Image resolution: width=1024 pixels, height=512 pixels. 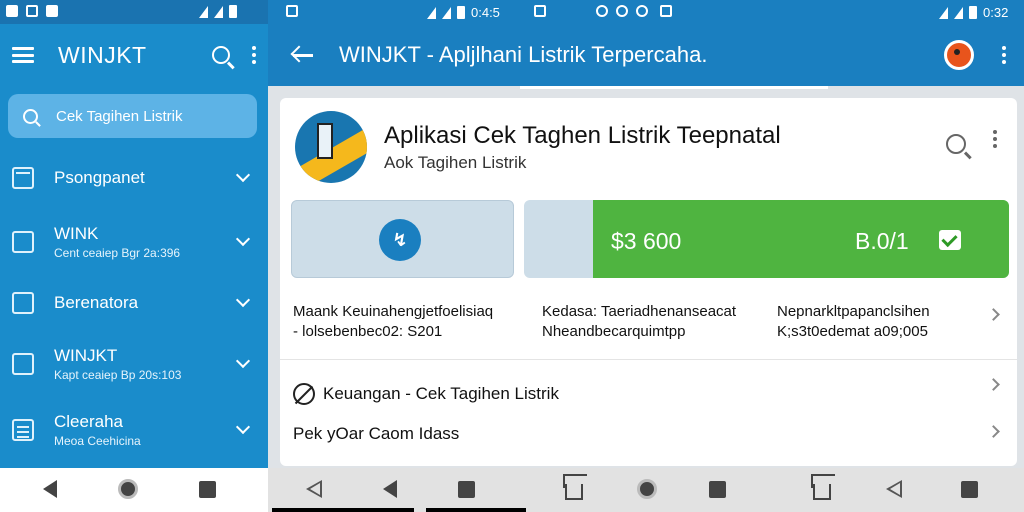 I want to click on app-title: Aplikasi Cek Taghen Listrik Teepnatal, so click(x=582, y=135).